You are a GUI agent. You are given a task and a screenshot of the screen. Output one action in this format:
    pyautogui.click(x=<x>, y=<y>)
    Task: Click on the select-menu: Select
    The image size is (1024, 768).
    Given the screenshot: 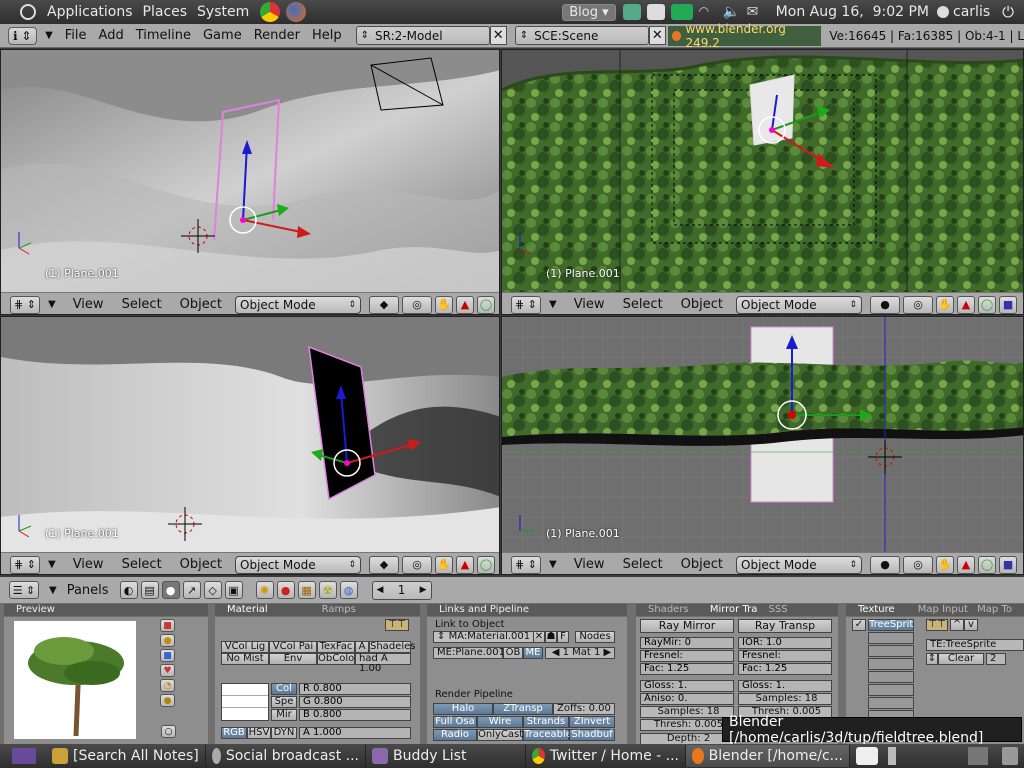 What is the action you would take?
    pyautogui.click(x=643, y=304)
    